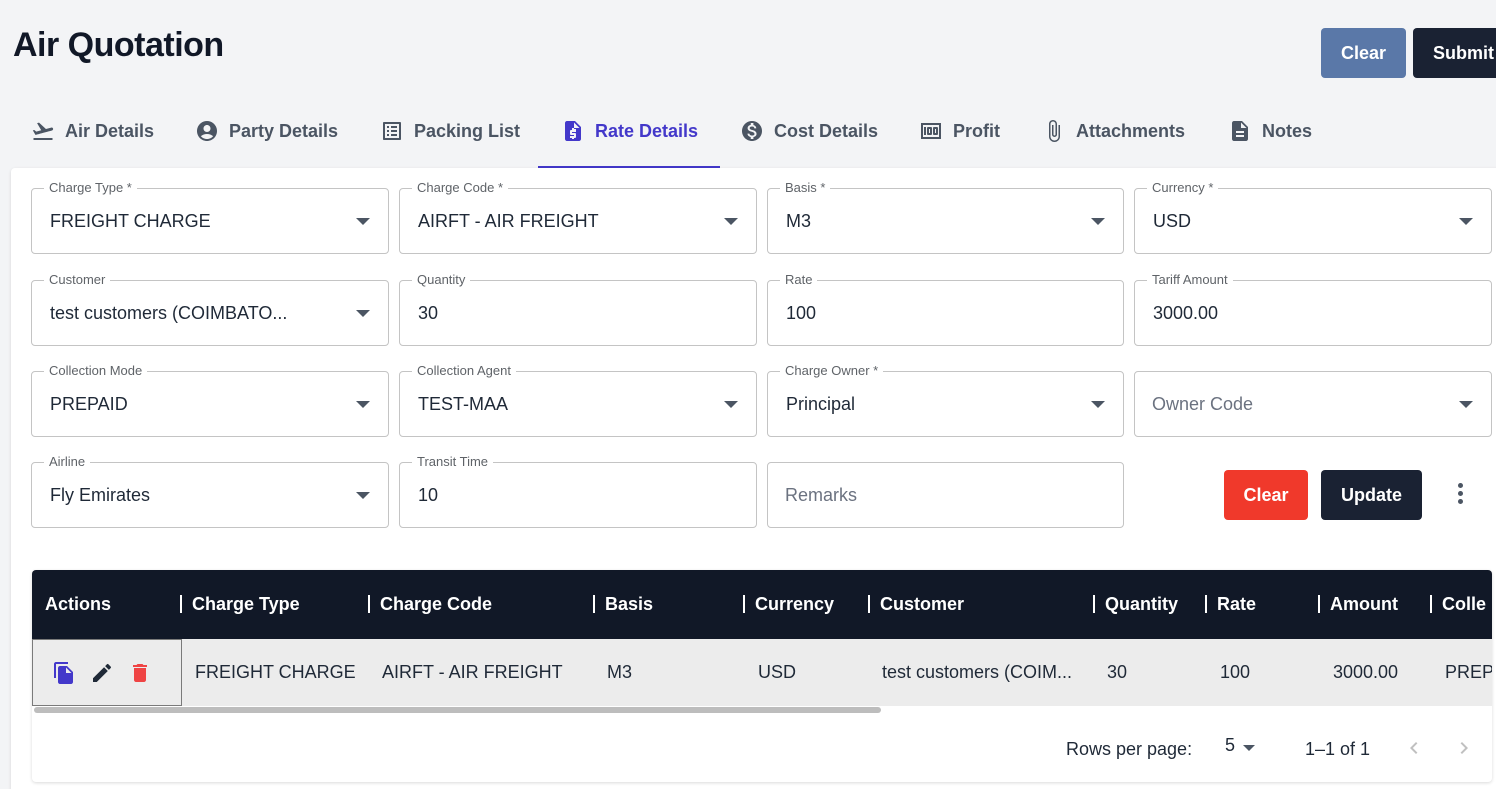  Describe the element at coordinates (578, 491) in the screenshot. I see `transit-time-input: Transit Time 10` at that location.